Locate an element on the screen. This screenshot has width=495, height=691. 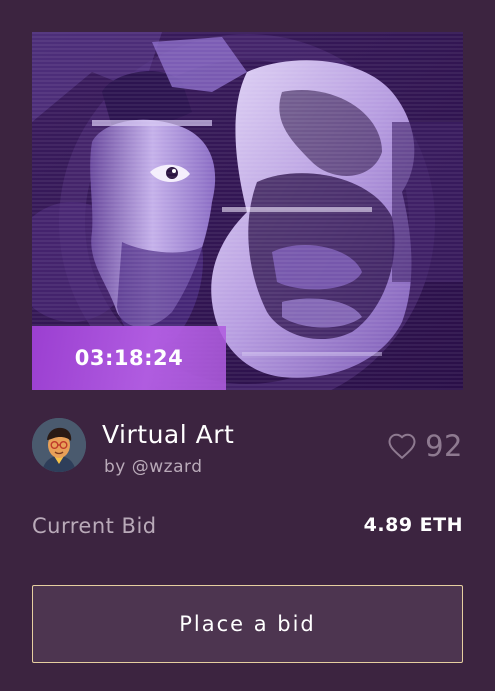
heart-outline-icon is located at coordinates (402, 446).